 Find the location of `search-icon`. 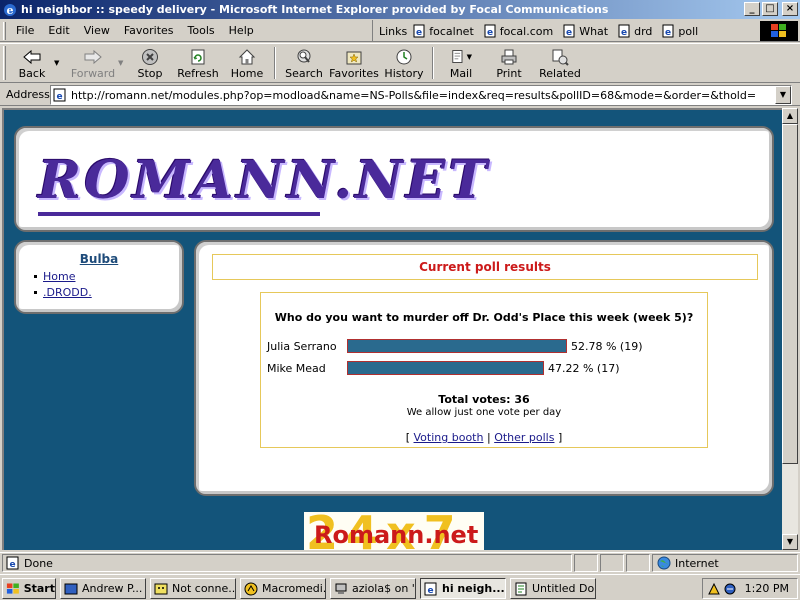

search-icon is located at coordinates (304, 57).